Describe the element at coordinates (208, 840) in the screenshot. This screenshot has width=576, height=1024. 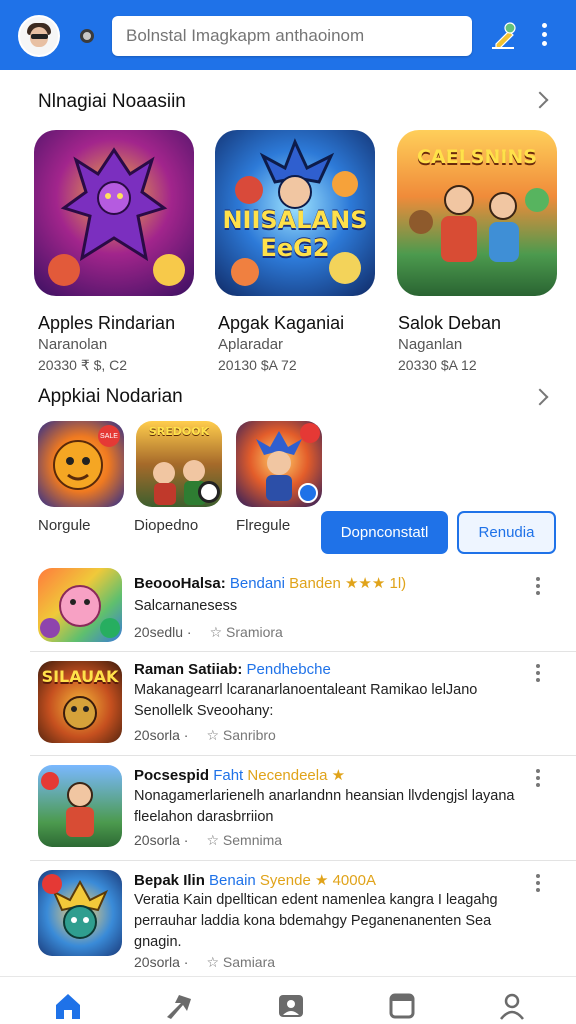
I see `list-item-meta: 20sorla · ☆ Semnima` at that location.